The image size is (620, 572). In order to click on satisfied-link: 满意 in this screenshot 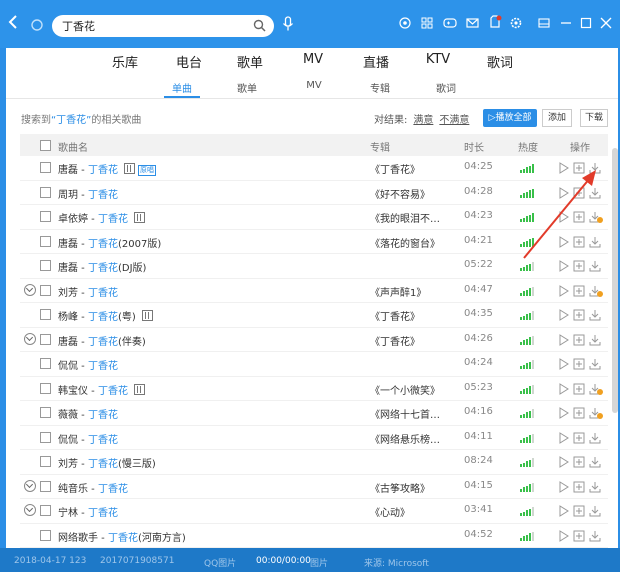, I will do `click(423, 120)`.